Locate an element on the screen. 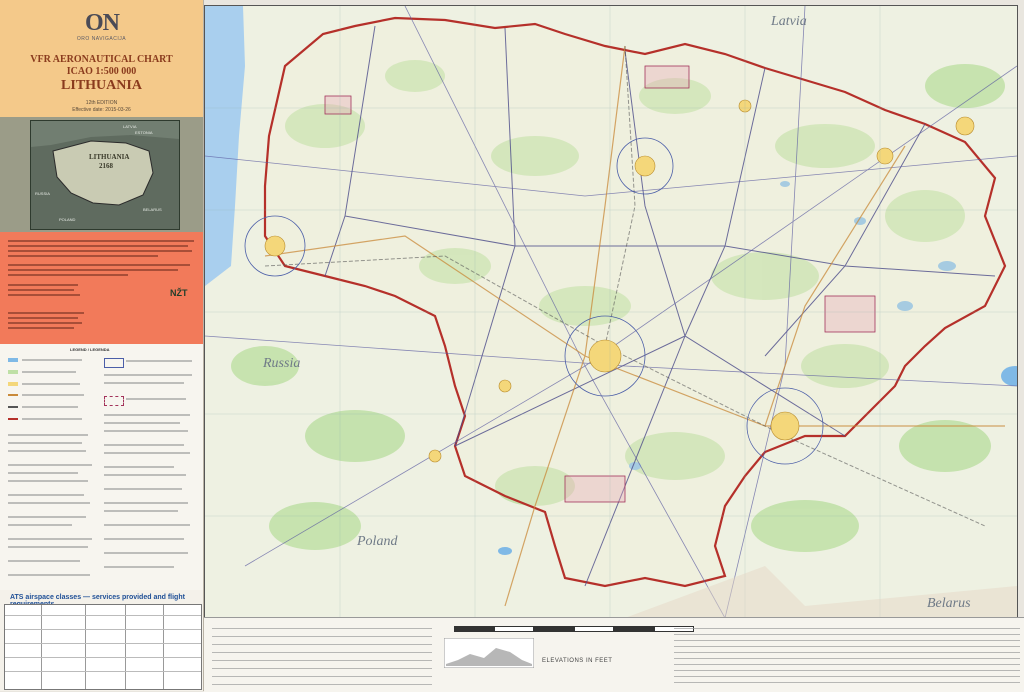 The height and width of the screenshot is (692, 1024). legend-road-symbol is located at coordinates (13, 395).